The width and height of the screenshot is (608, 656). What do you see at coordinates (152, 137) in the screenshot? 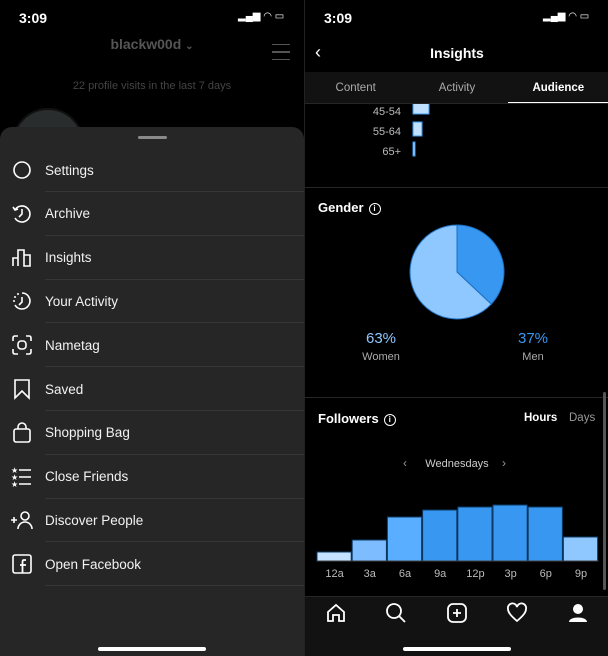
I see `sheet-grabber` at bounding box center [152, 137].